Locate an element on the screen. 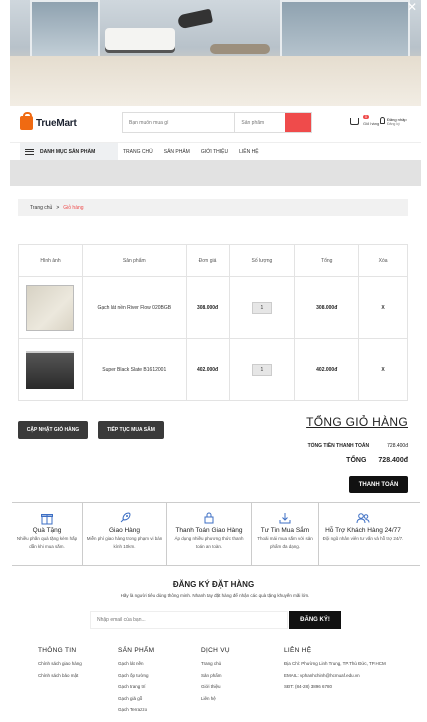 Image resolution: width=427 pixels, height=722 pixels. total-value: 728.400đ is located at coordinates (393, 460).